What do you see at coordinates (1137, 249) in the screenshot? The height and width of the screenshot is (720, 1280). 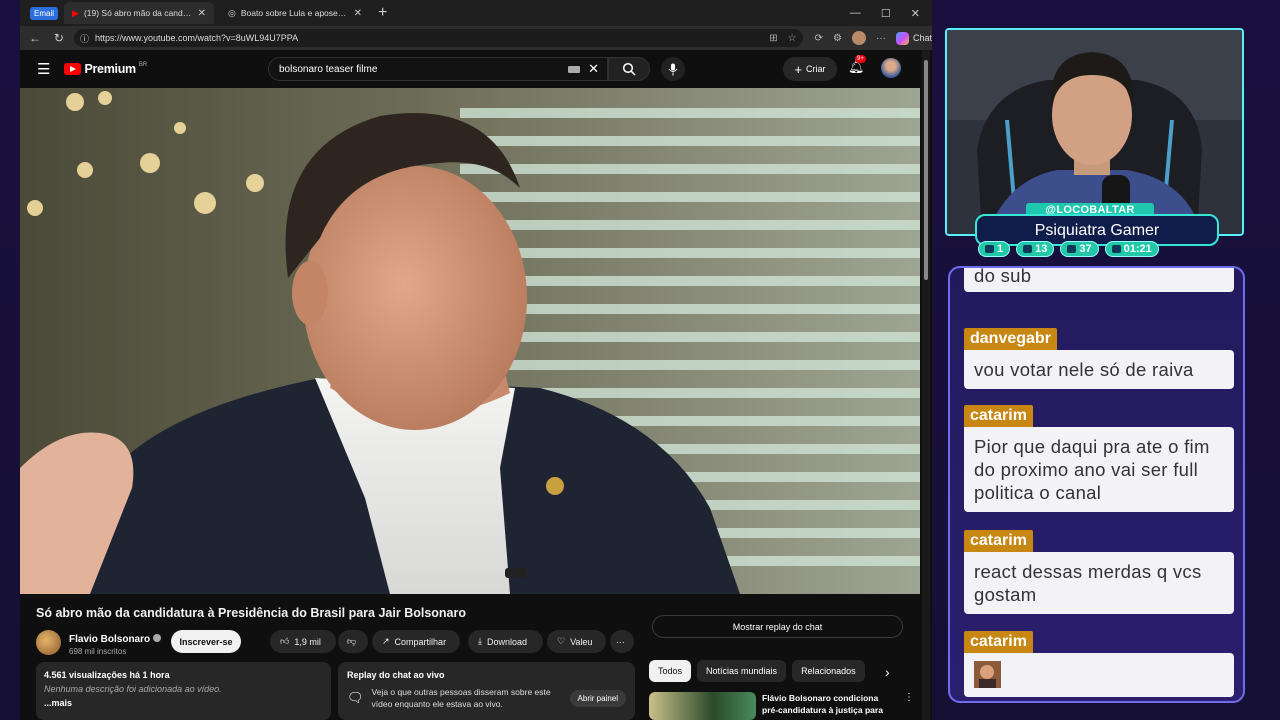 I see `stat-time-value: 01:21` at bounding box center [1137, 249].